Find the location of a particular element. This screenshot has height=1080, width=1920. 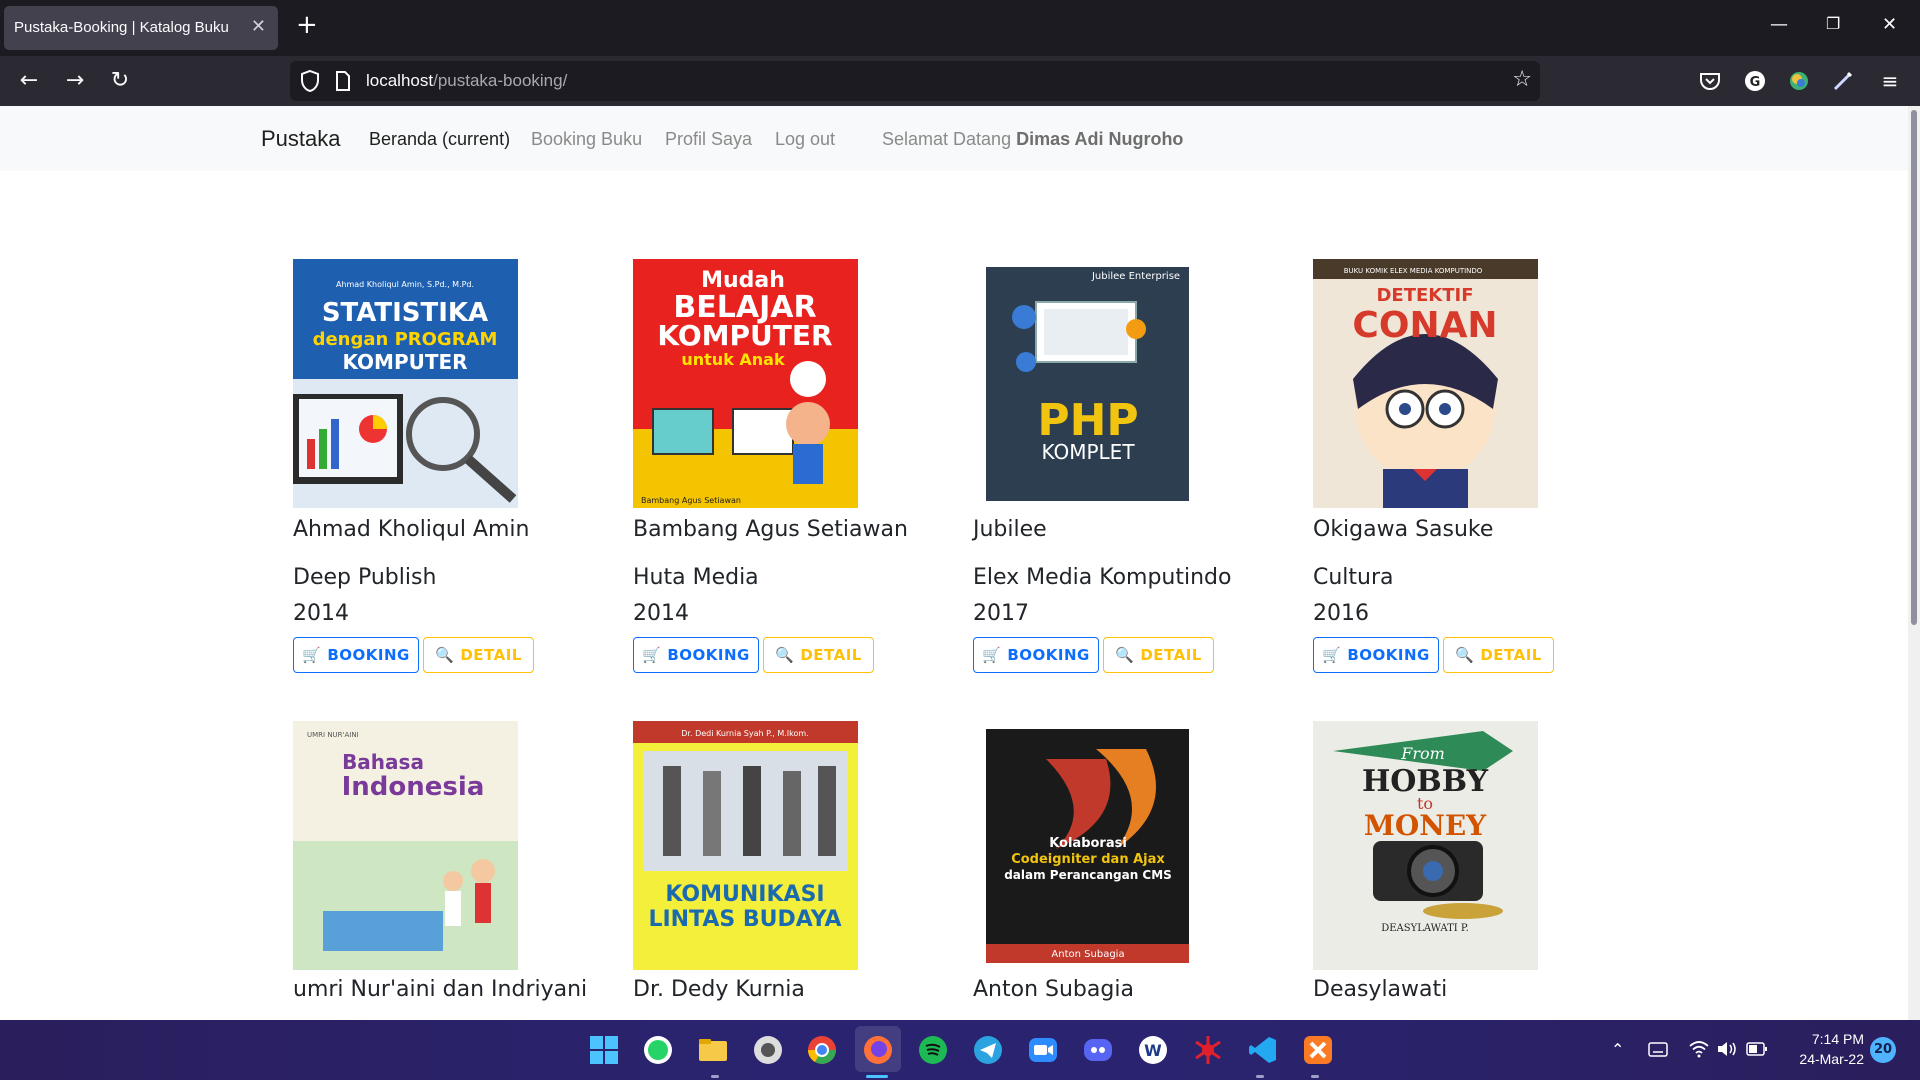

svg-text: Kolaborasi is located at coordinates (1088, 843).